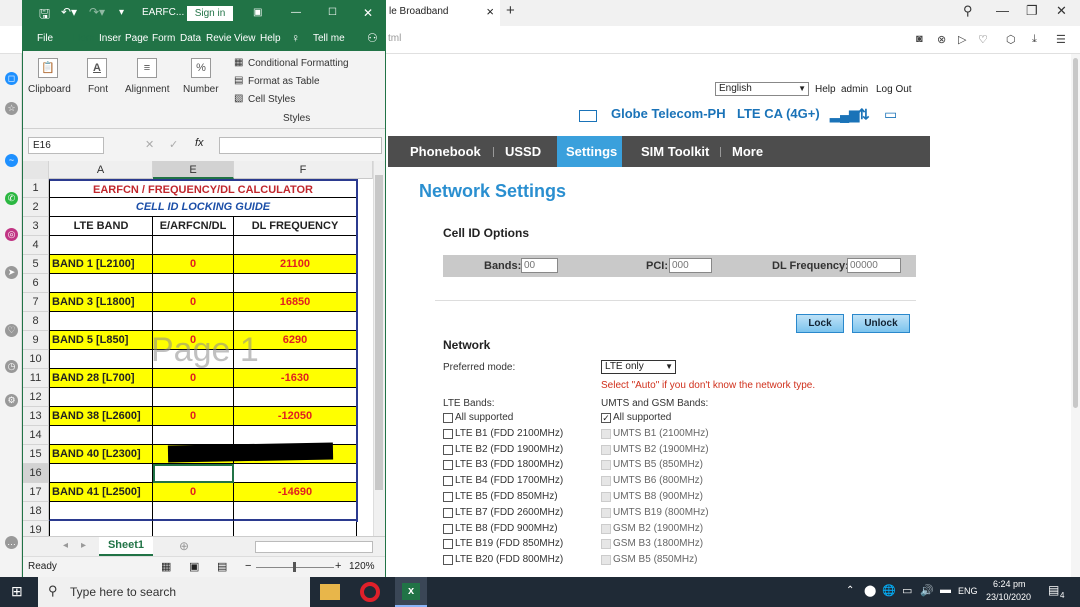 This screenshot has width=1080, height=607. Describe the element at coordinates (69, 12) in the screenshot. I see `undo-icon: ↶▾` at that location.